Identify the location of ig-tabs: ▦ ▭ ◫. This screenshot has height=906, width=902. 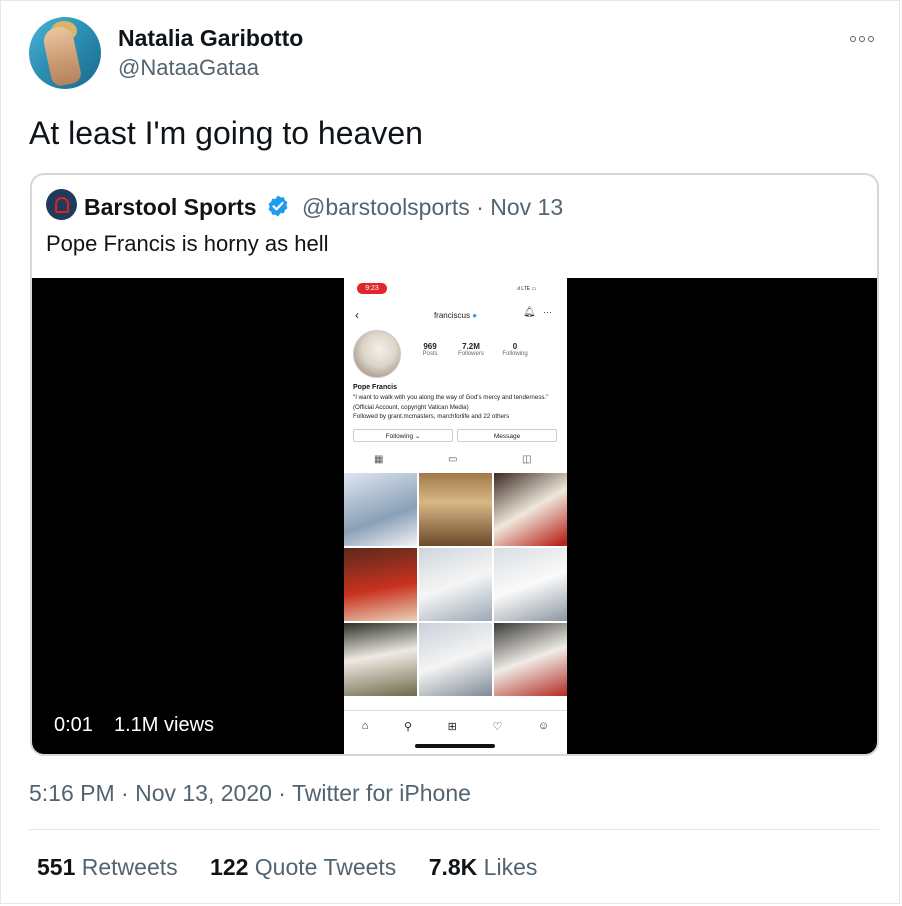
(455, 460).